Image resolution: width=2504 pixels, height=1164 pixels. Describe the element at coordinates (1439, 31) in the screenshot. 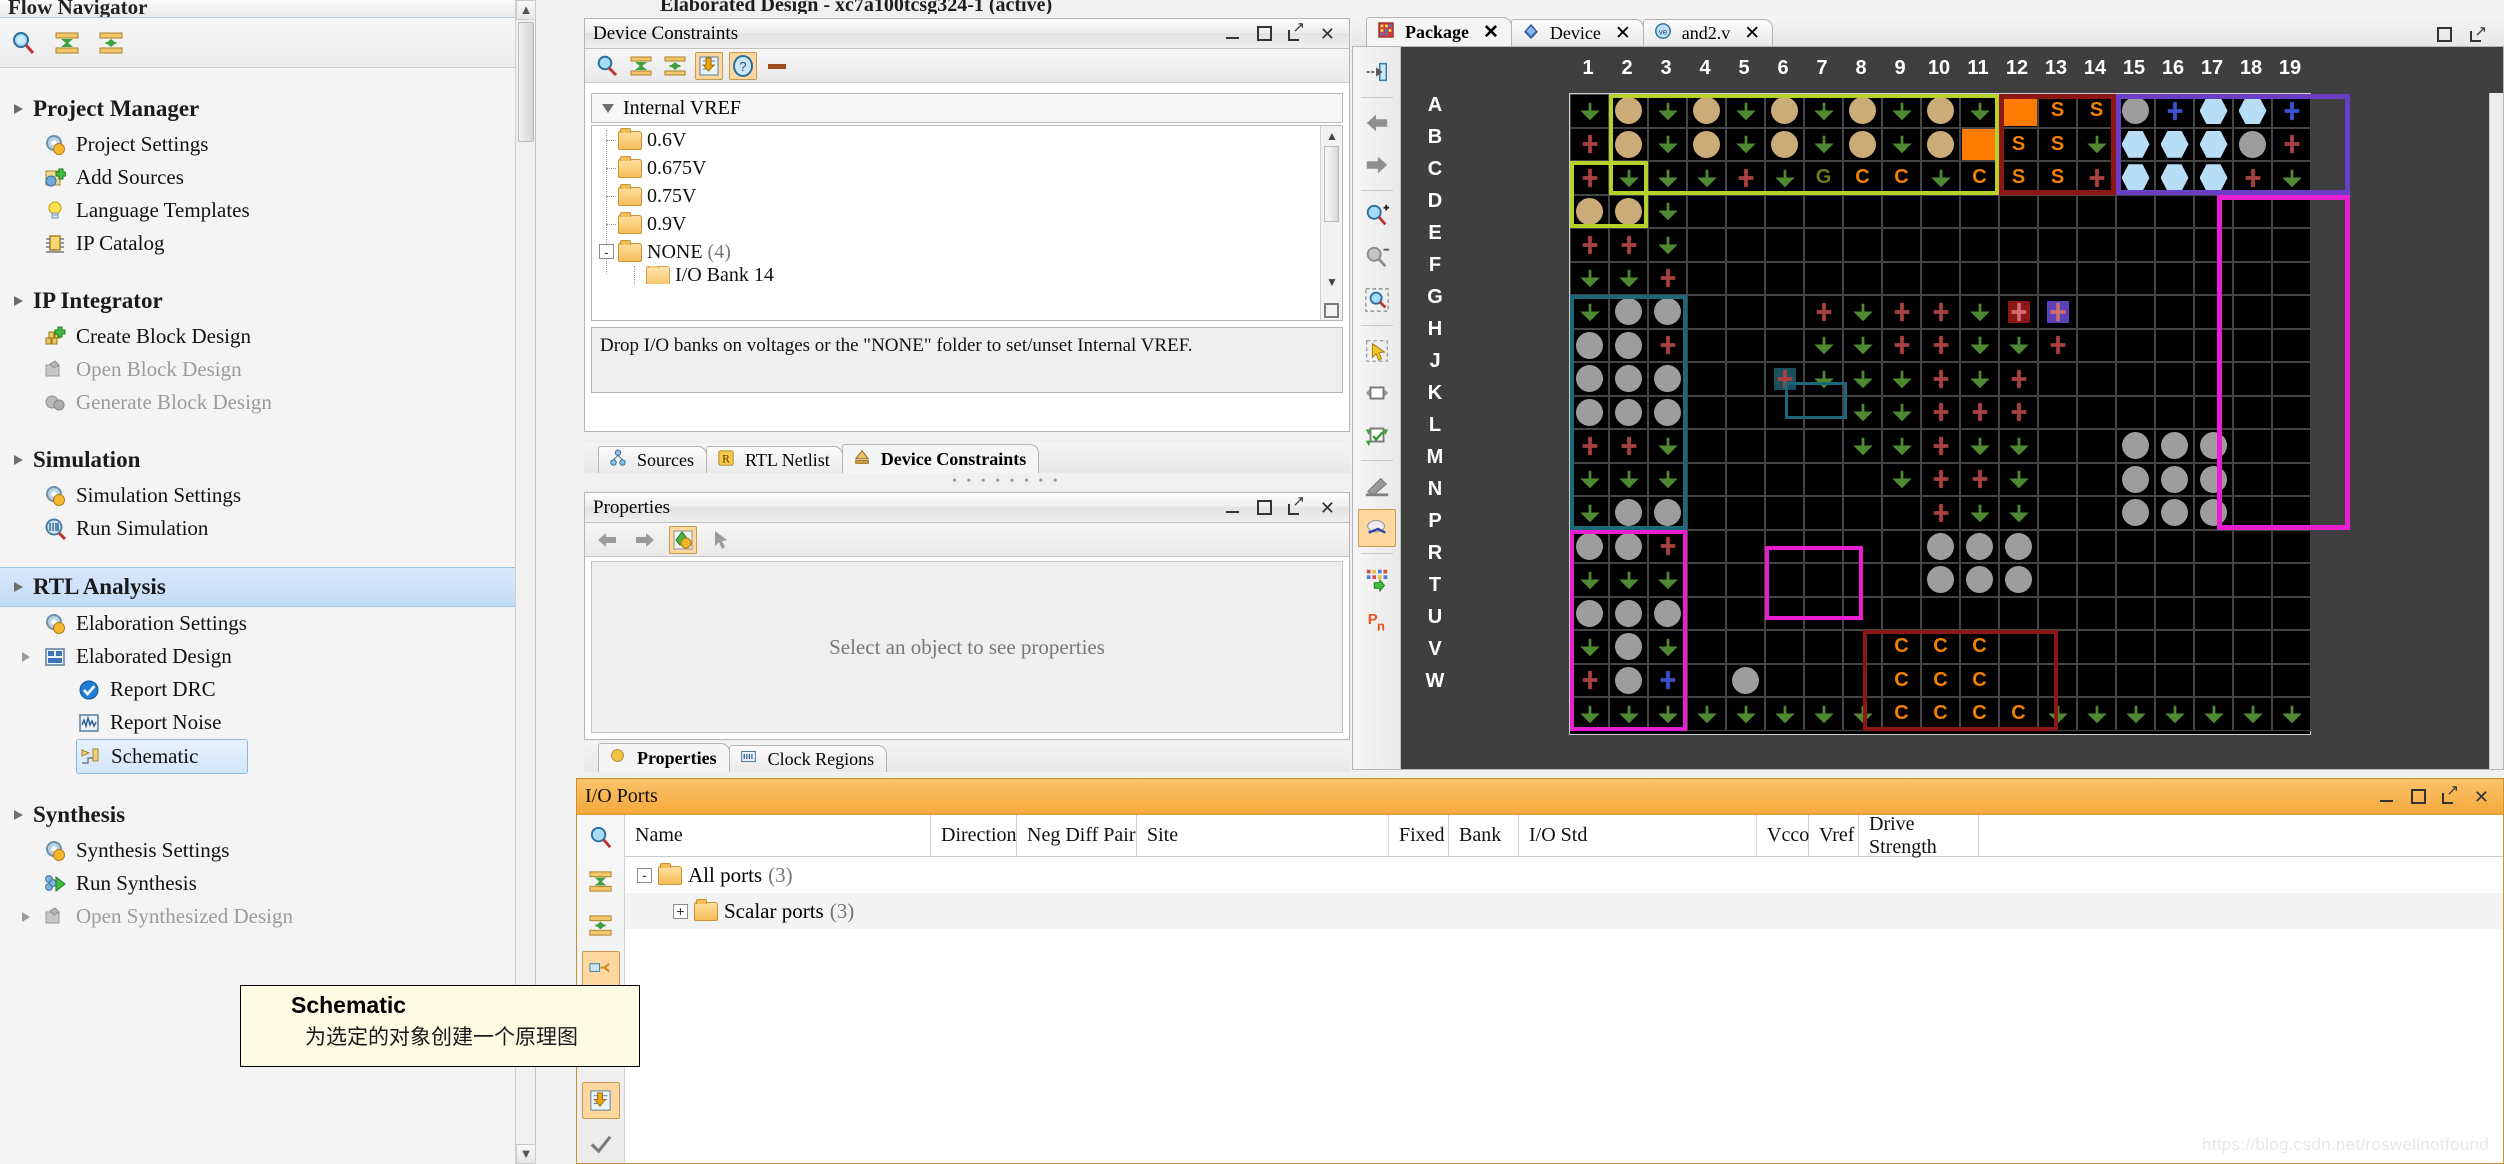

I see `tab-package: Package ✕` at that location.